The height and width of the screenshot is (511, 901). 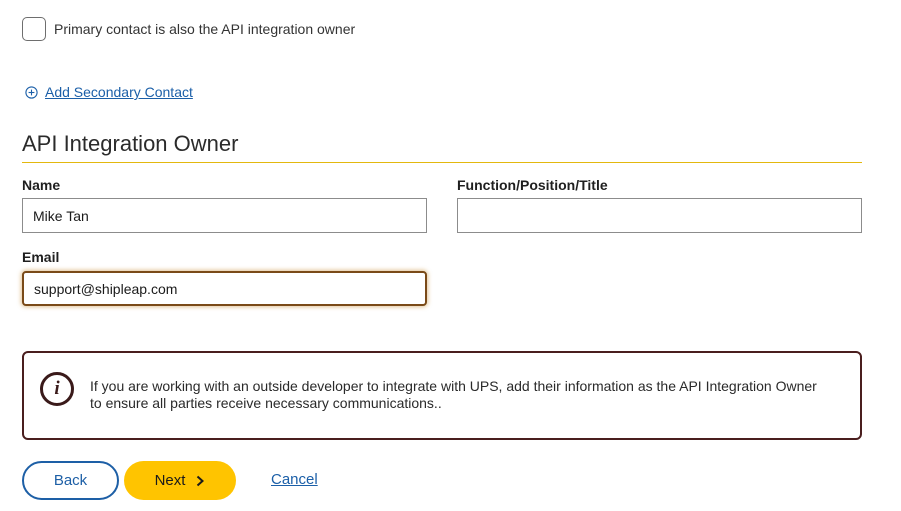 What do you see at coordinates (119, 92) in the screenshot?
I see `add-secondary-contact-label: Add Secondary Contact` at bounding box center [119, 92].